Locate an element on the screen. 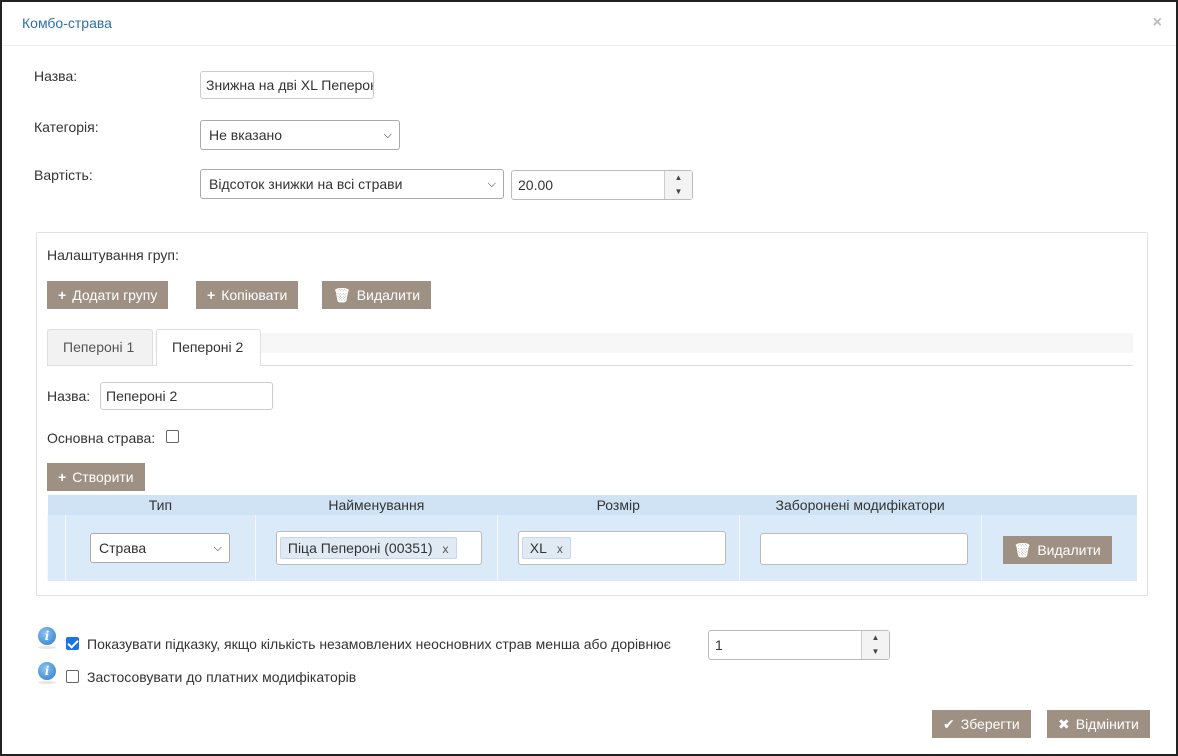 Image resolution: width=1178 pixels, height=756 pixels. save-button: ✔ Зберегти is located at coordinates (981, 724).